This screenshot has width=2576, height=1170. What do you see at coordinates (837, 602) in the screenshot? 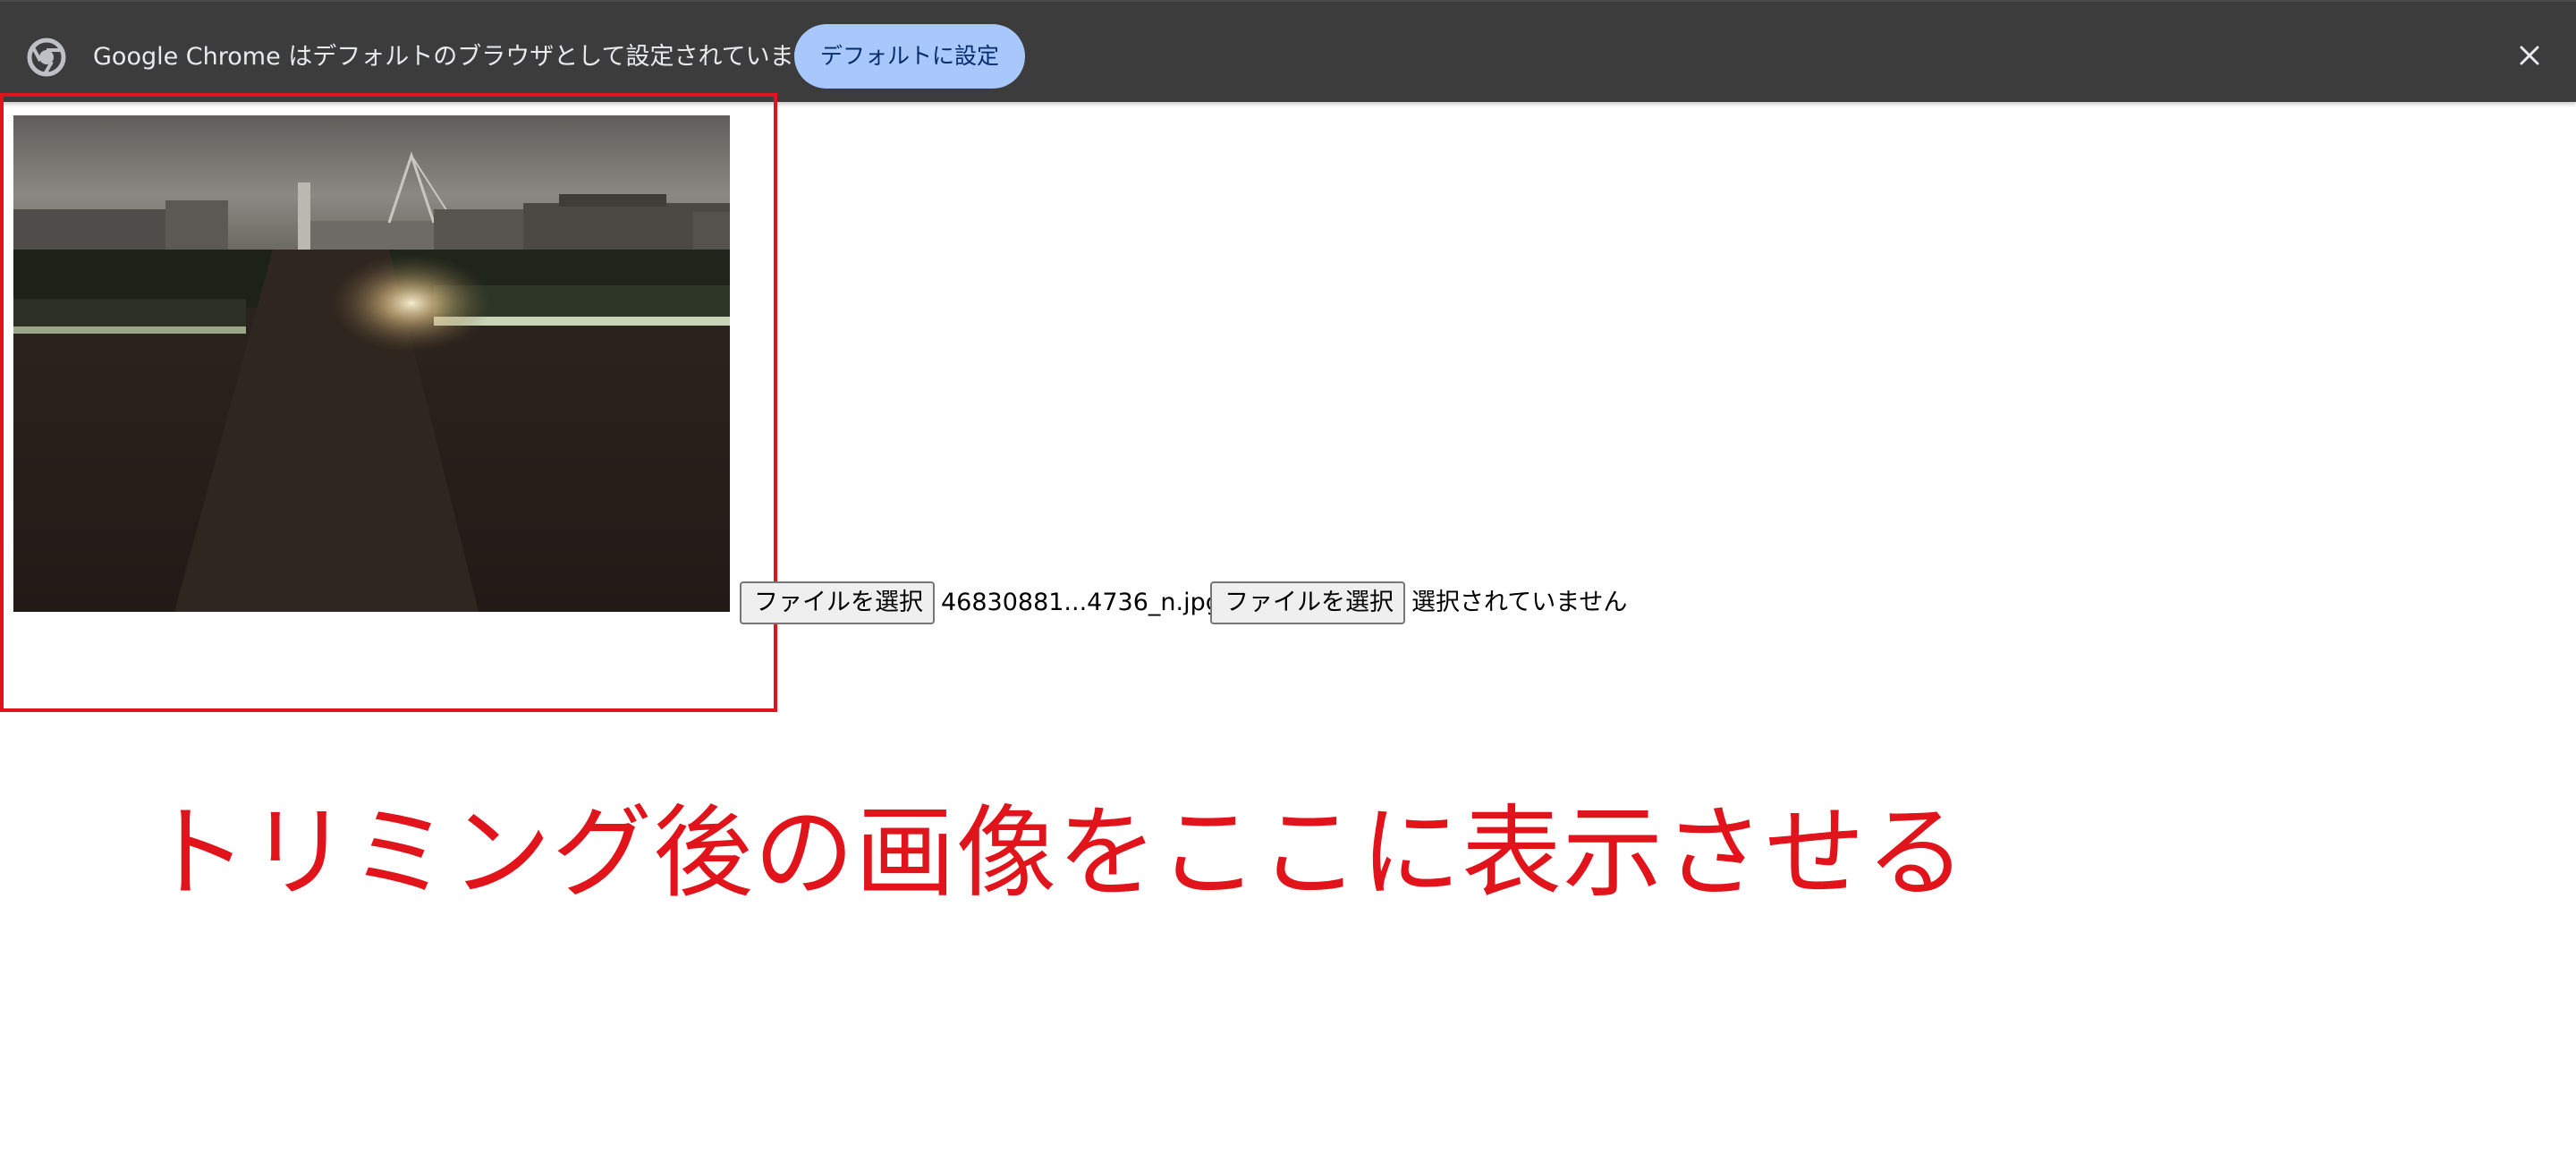
I see `file-select-button-1: ファイルを選択` at bounding box center [837, 602].